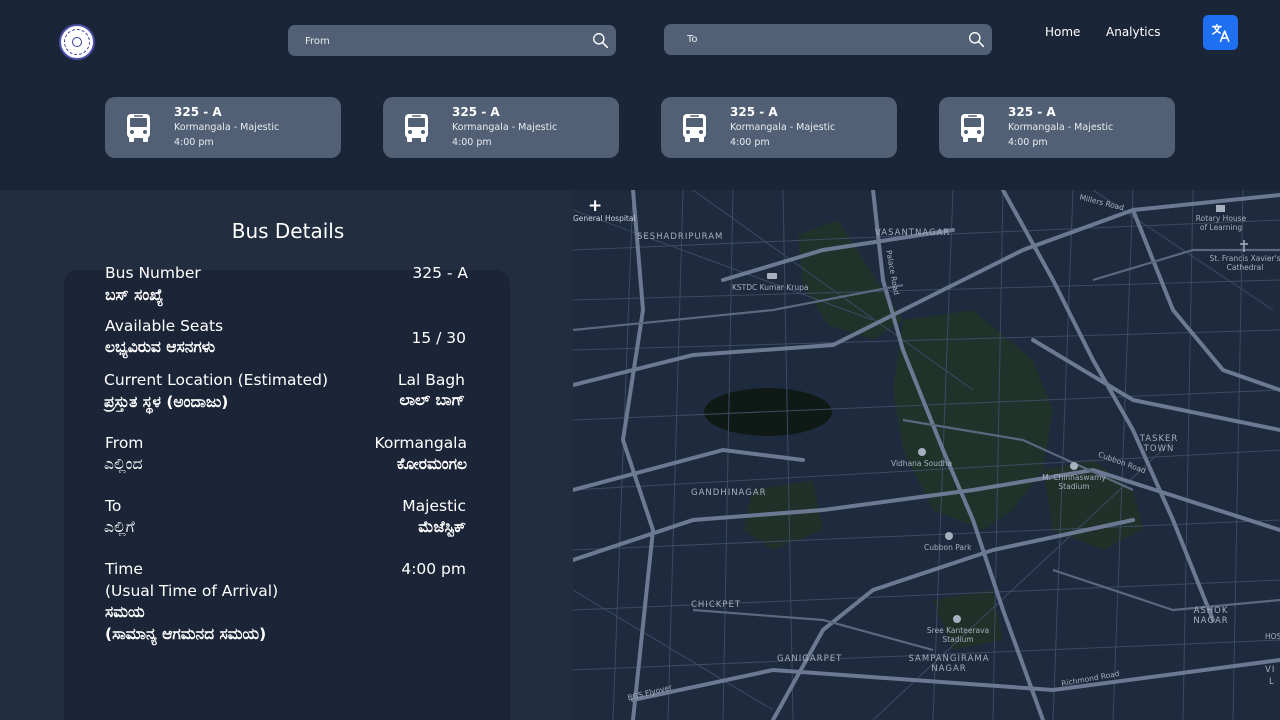 The image size is (1280, 720). What do you see at coordinates (1272, 682) in the screenshot?
I see `map-label: L` at bounding box center [1272, 682].